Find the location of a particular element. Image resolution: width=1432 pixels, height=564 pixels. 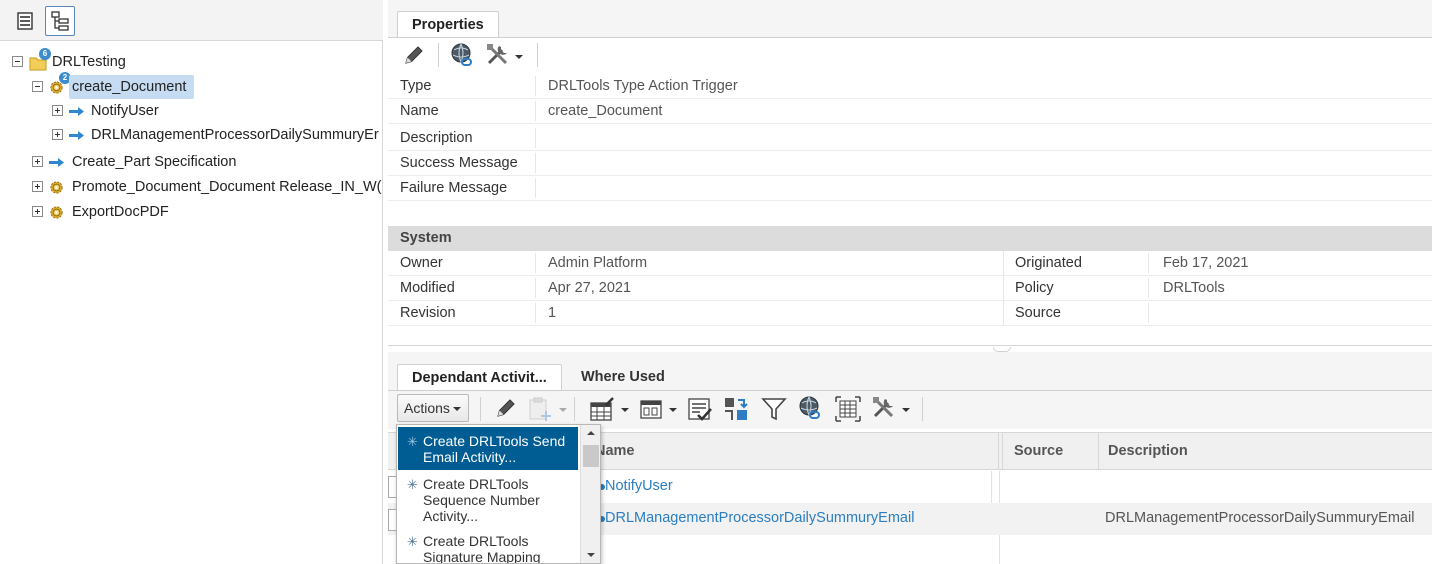

tree-node-label: DRLManagementProcessorDailySummuryEr is located at coordinates (235, 135).